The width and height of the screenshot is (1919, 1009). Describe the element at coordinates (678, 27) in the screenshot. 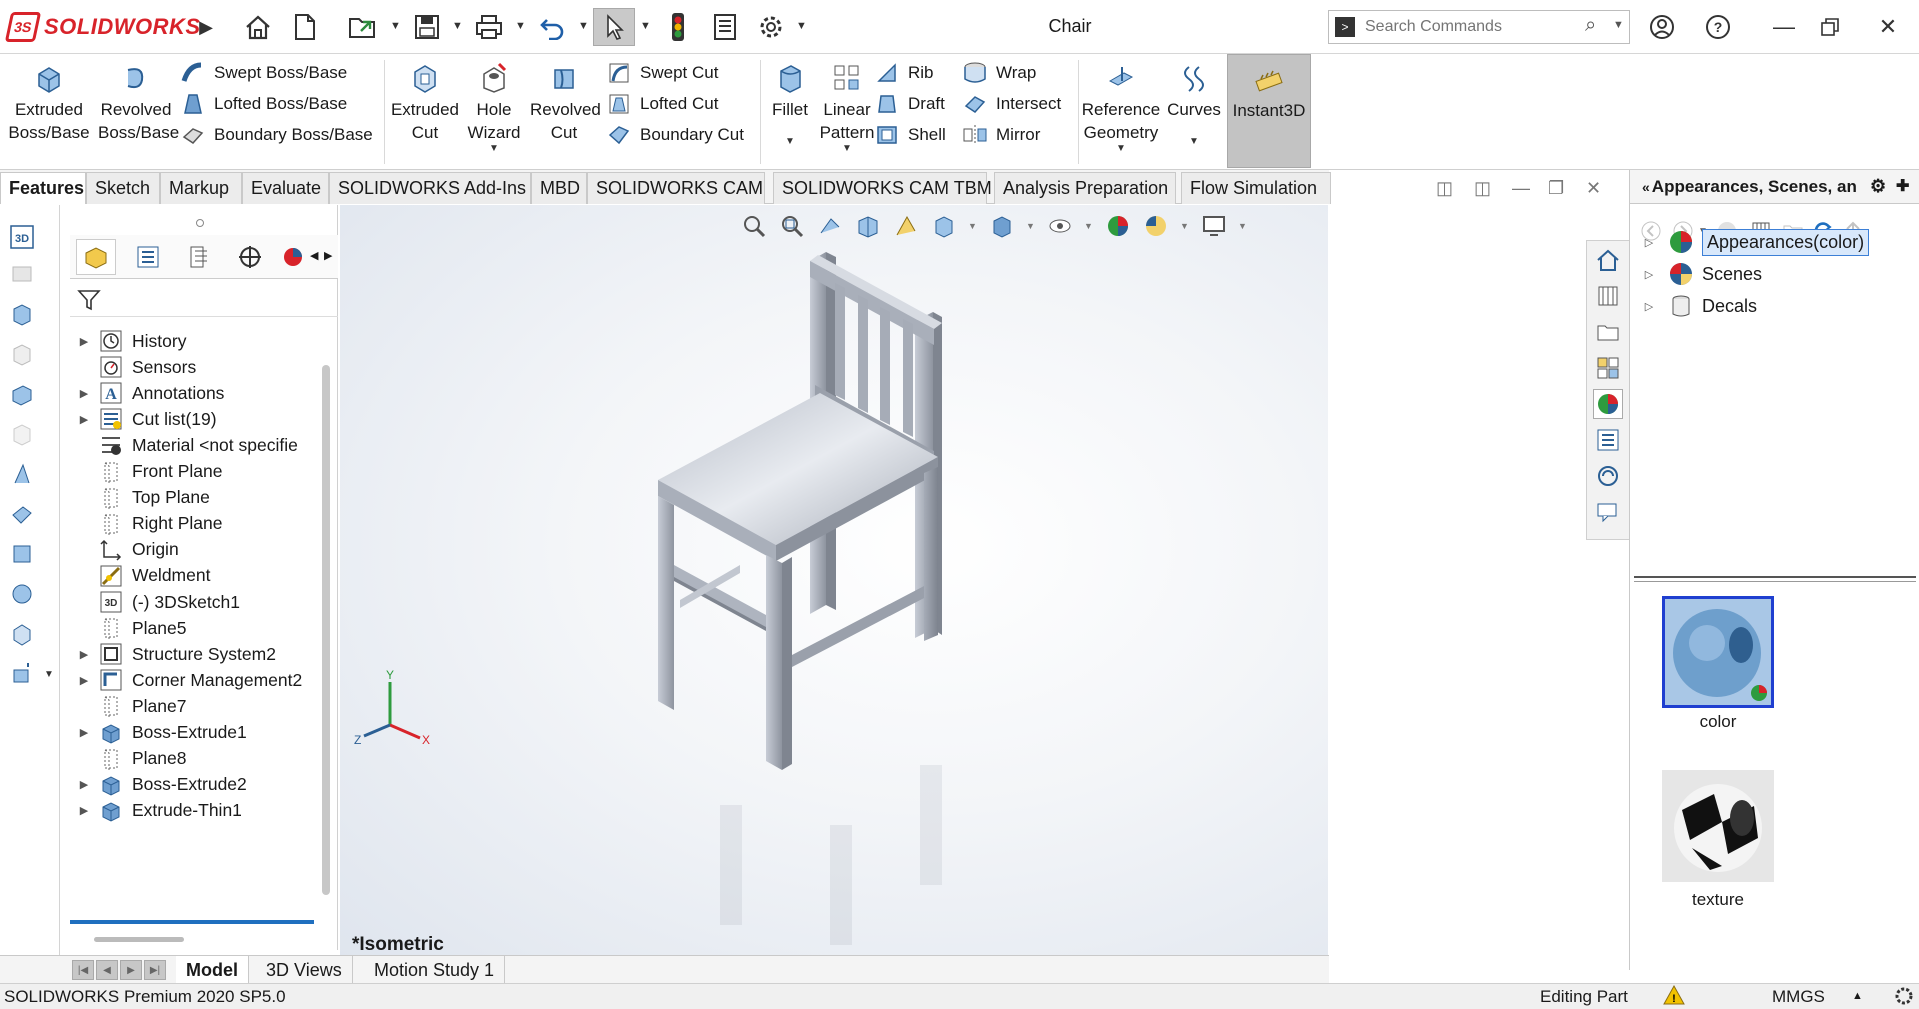

I see `rebuild-icon` at that location.